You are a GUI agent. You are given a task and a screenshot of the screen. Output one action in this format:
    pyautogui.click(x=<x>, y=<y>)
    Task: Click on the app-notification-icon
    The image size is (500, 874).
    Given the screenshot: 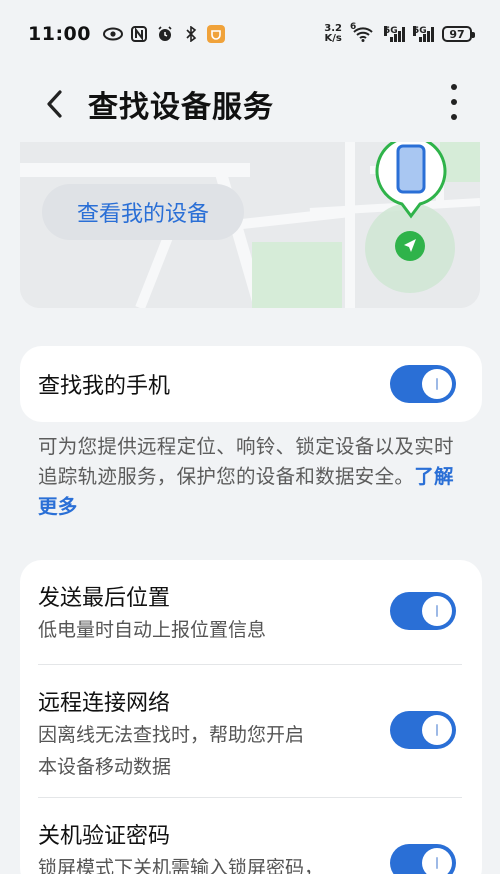 What is the action you would take?
    pyautogui.click(x=215, y=34)
    